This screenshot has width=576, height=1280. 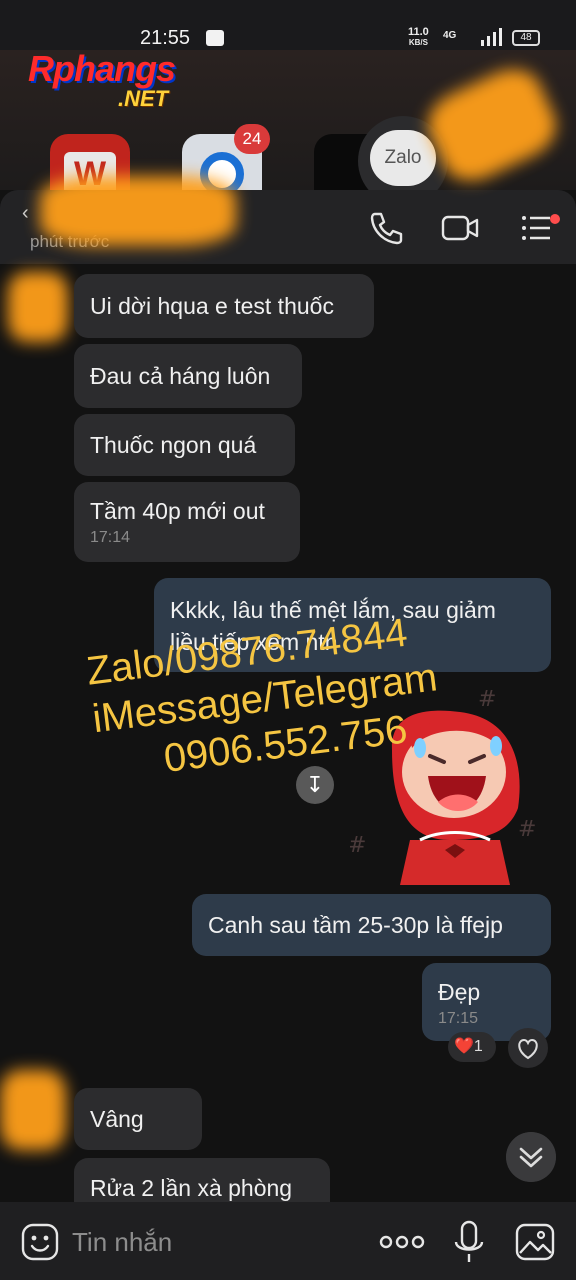 I want to click on status-time: 21:55, so click(x=165, y=38).